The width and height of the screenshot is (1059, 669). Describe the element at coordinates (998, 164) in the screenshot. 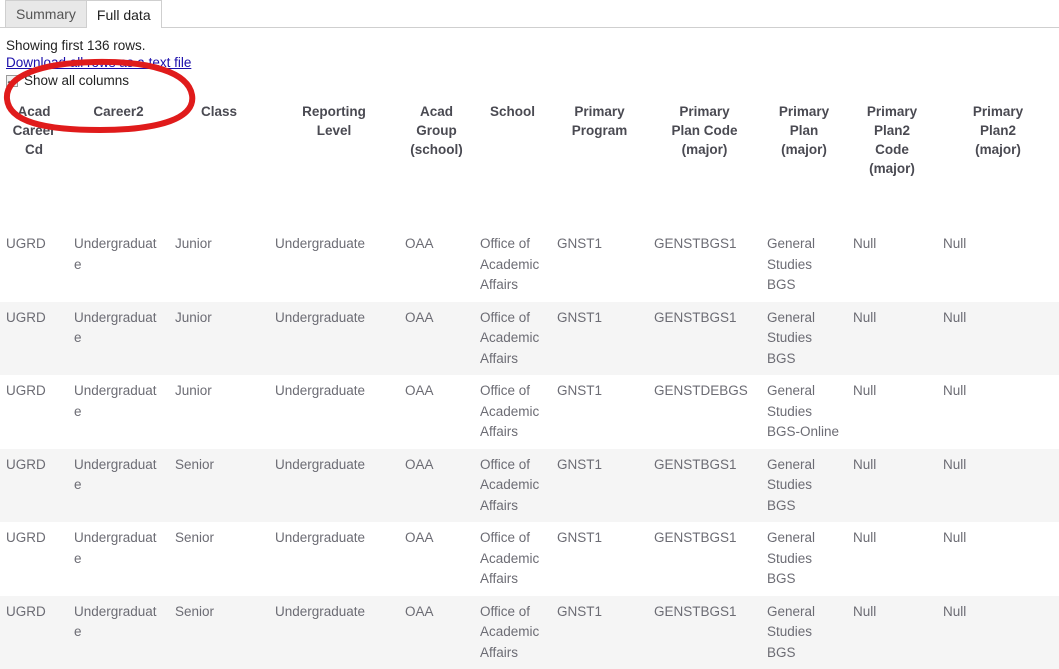

I see `column-header-primary-plan2-major: Primary Plan2 (major)` at that location.